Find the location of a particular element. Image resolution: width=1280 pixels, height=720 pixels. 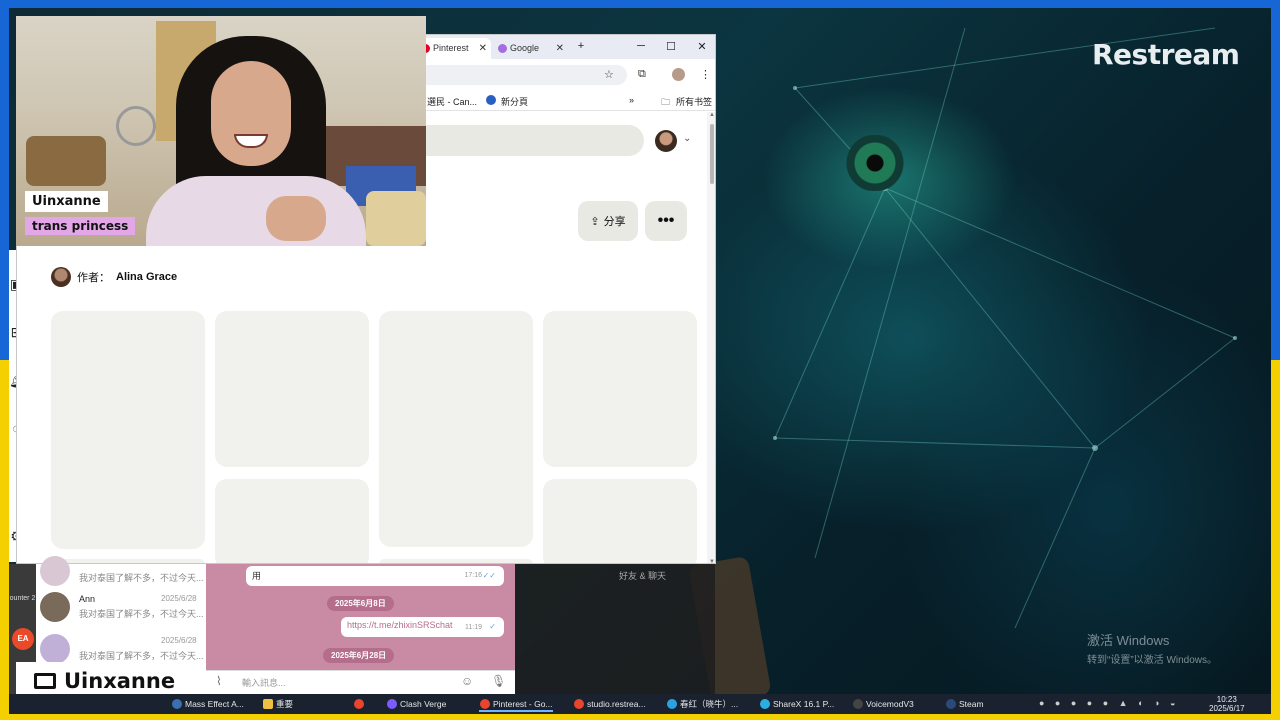

tab-google-label: Google is located at coordinates (525, 48).